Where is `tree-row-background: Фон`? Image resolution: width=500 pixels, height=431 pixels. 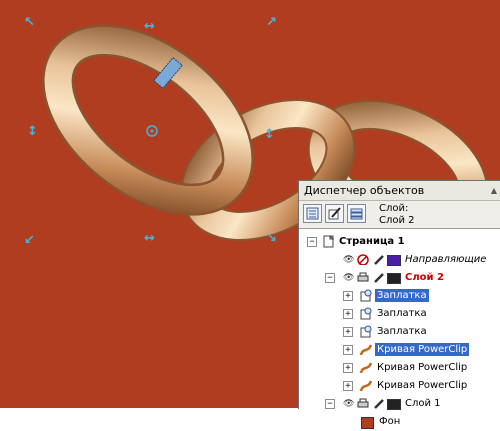 tree-row-background: Фон is located at coordinates (399, 422).